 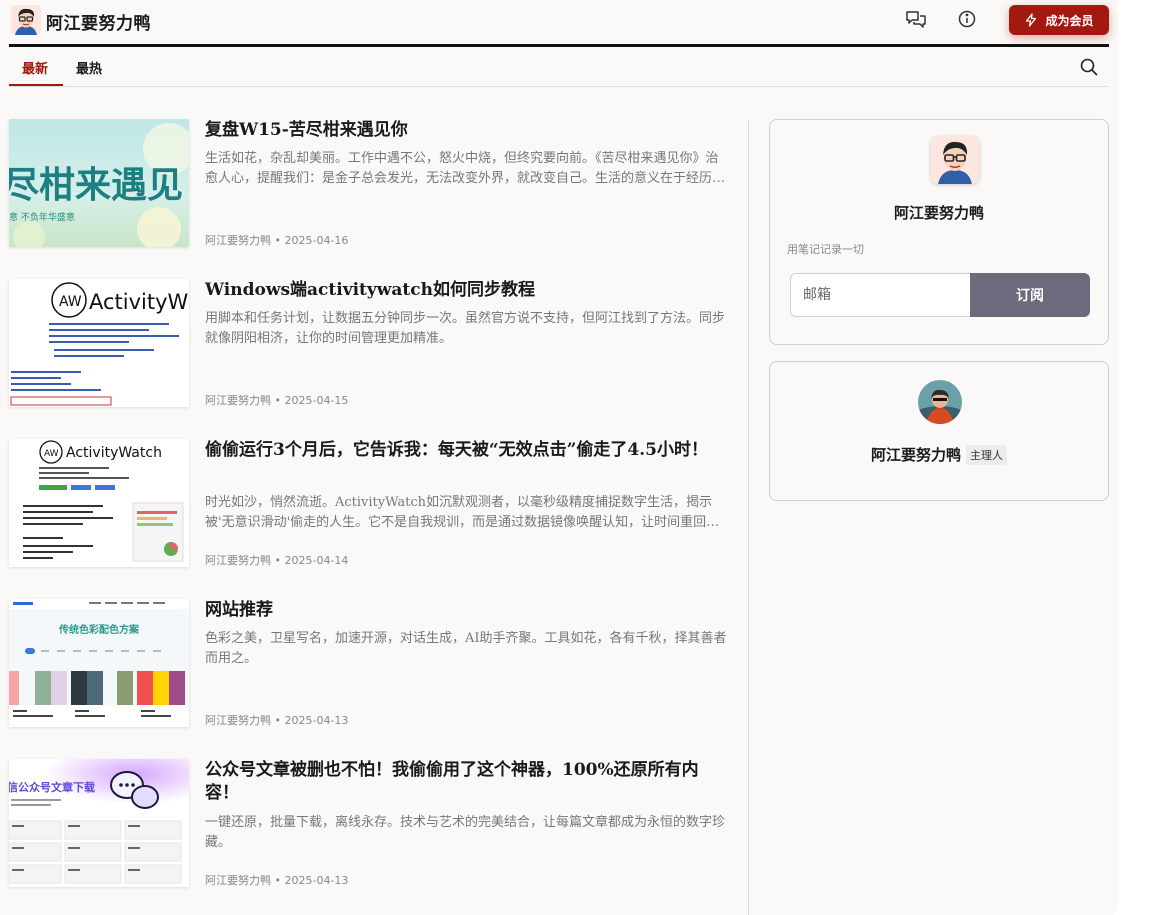 I want to click on post-thumbnail: AW ActivityW, so click(x=99, y=343).